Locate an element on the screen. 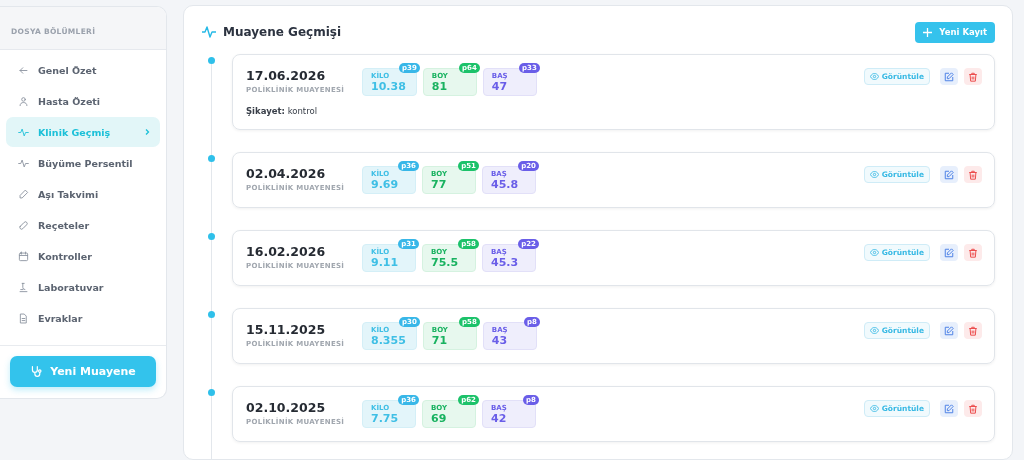 The width and height of the screenshot is (1024, 460). document-icon is located at coordinates (23, 318).